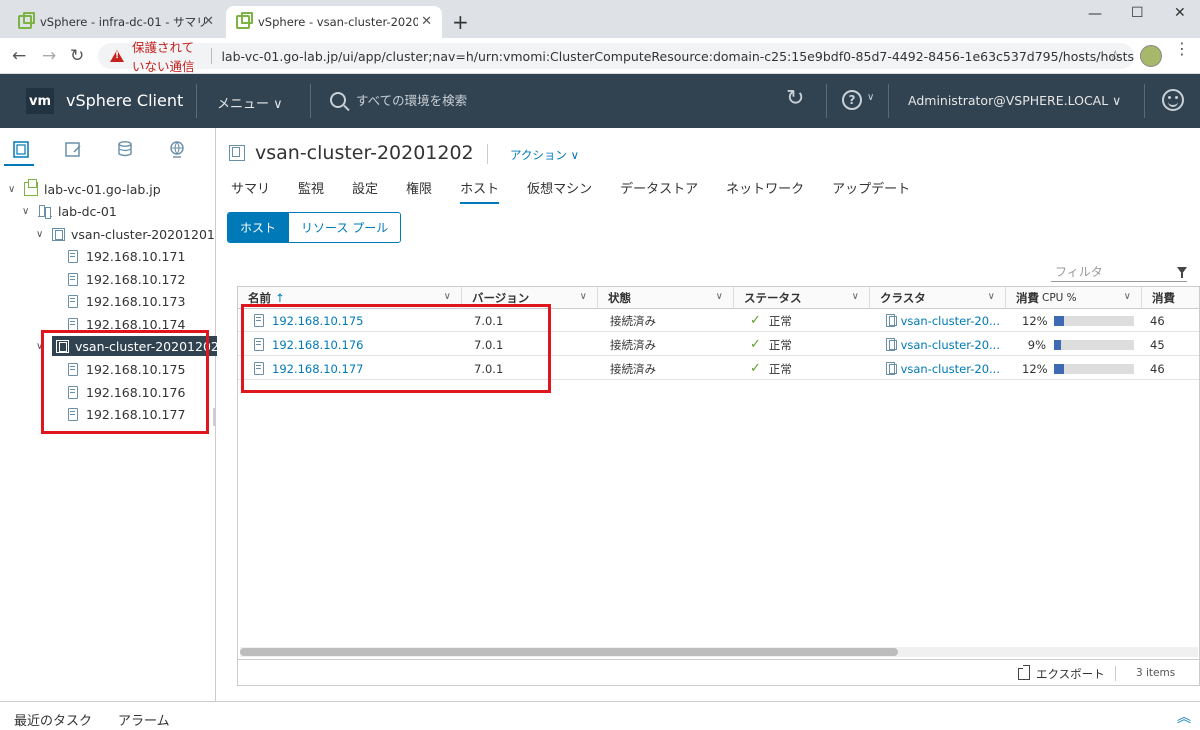 Image resolution: width=1200 pixels, height=730 pixels. Describe the element at coordinates (398, 99) in the screenshot. I see `global-search: すべての環境を検索` at that location.